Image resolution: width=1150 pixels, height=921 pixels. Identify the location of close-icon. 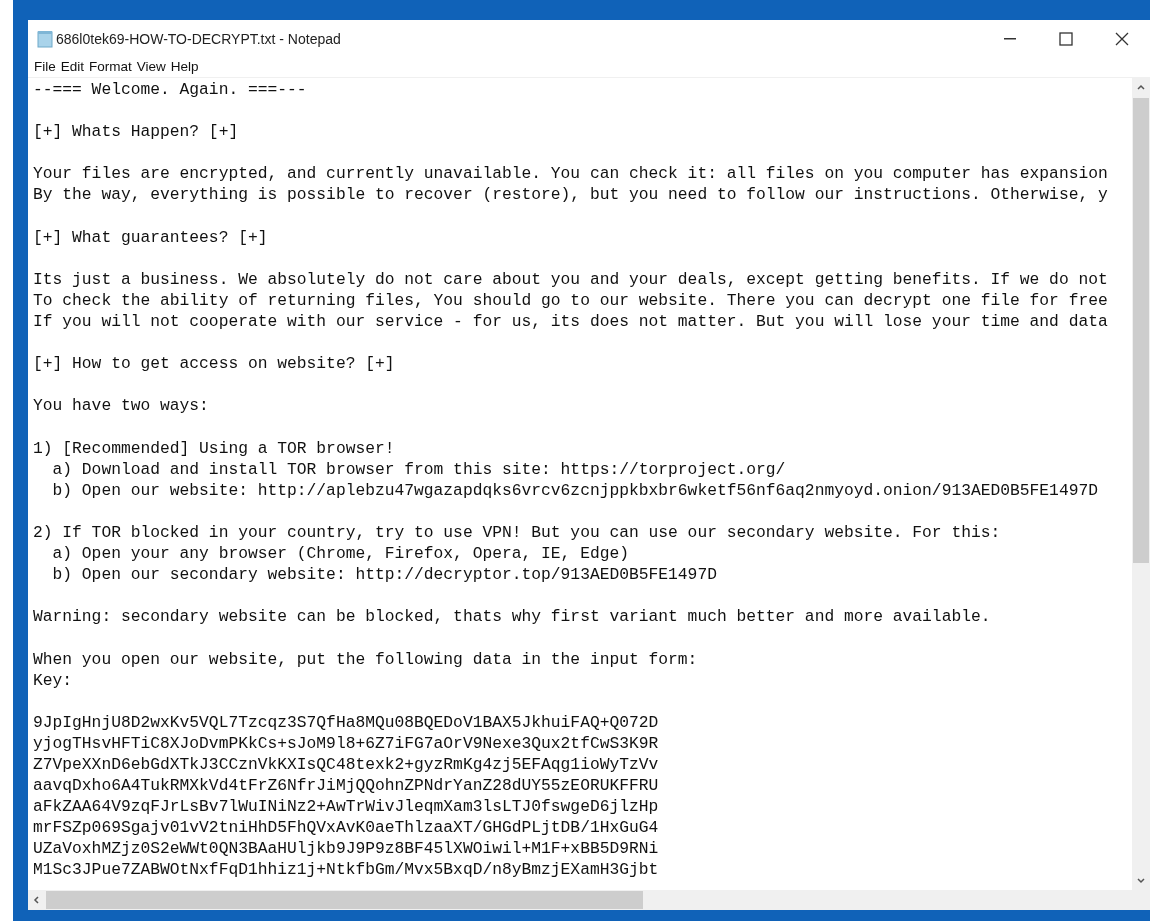
(1122, 39).